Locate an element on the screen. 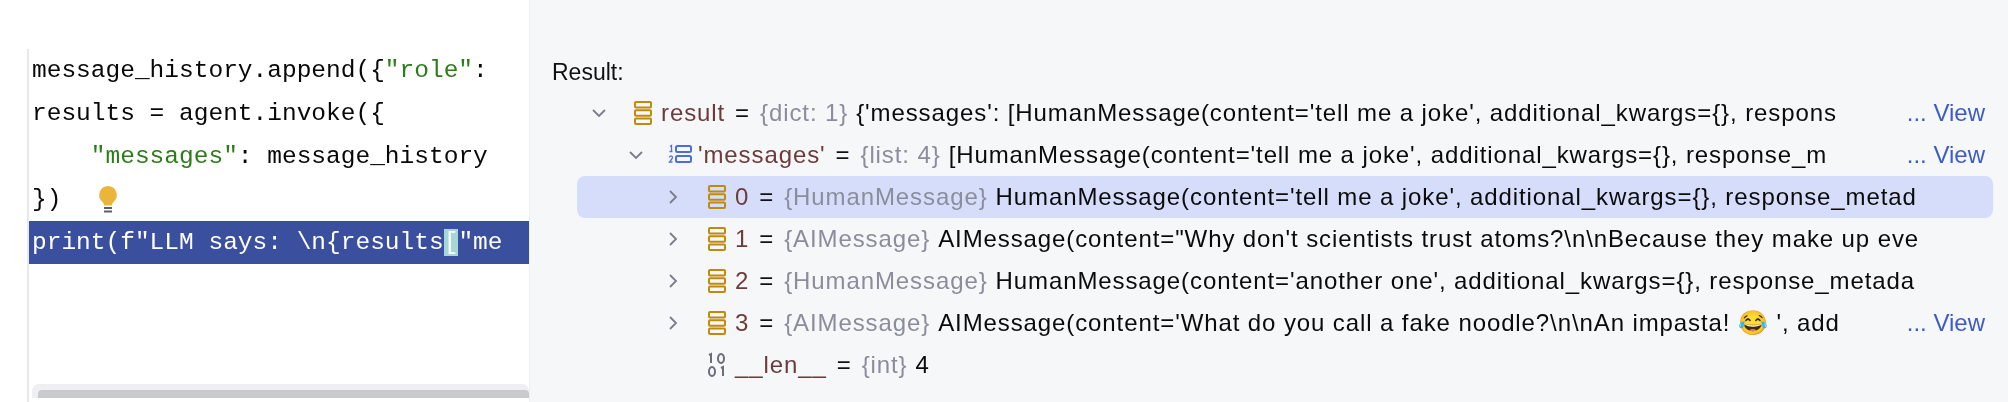  tree-row: 1 = {AIMessage} AIMessage(content="Why don't scientists trust atoms?\n\nBecause they make up eve is located at coordinates (1285, 239).